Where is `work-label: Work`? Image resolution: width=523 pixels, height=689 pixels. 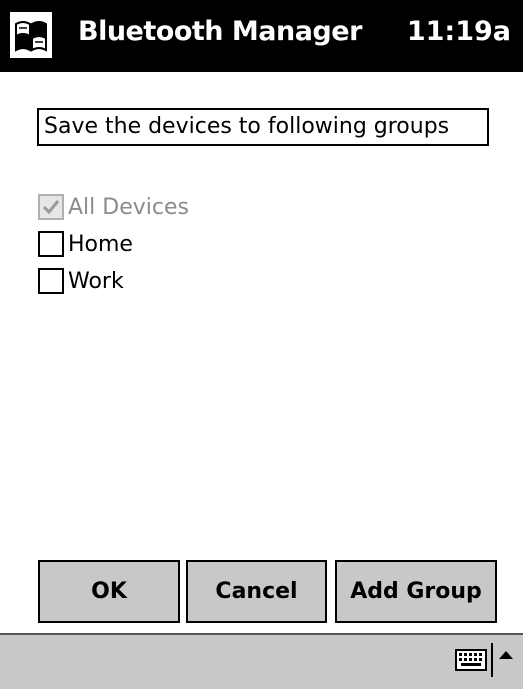 work-label: Work is located at coordinates (96, 281).